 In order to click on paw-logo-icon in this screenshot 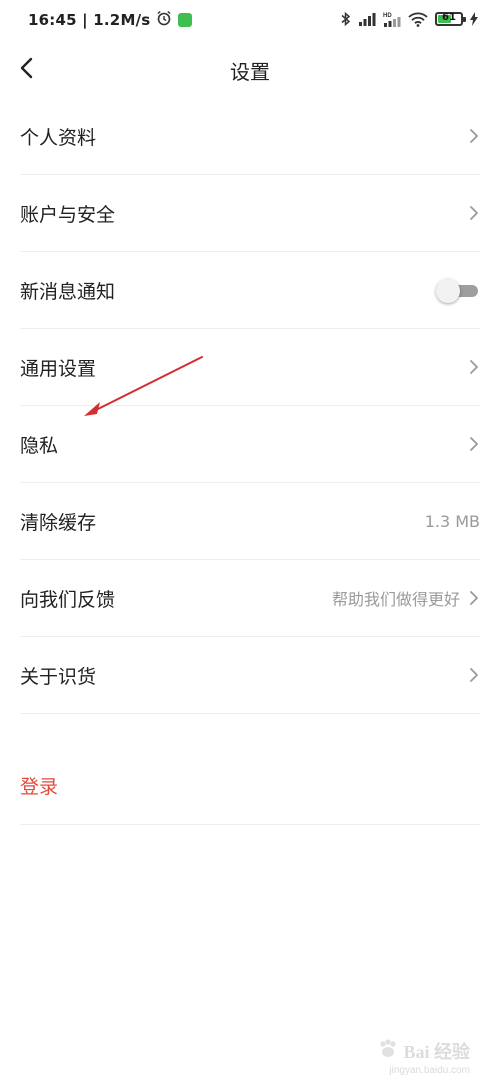, I will do `click(388, 1051)`.